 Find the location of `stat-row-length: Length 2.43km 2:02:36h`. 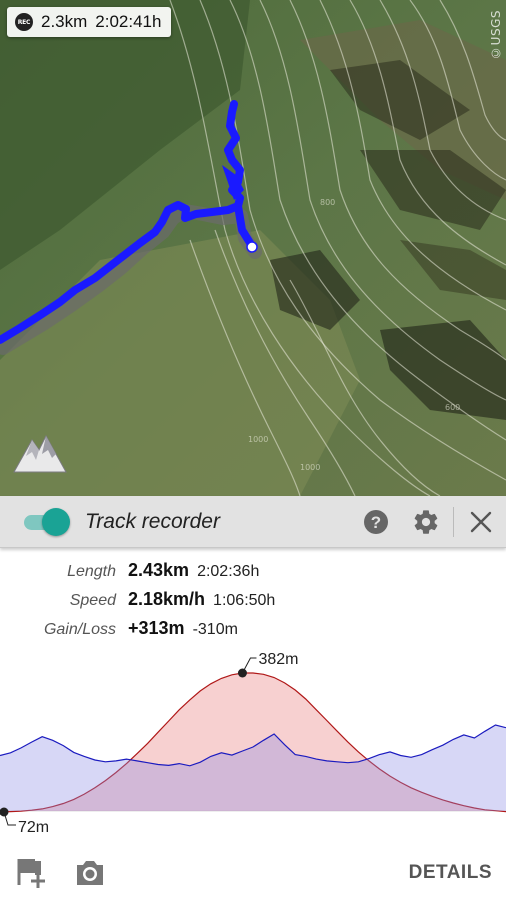

stat-row-length: Length 2.43km 2:02:36h is located at coordinates (253, 574).